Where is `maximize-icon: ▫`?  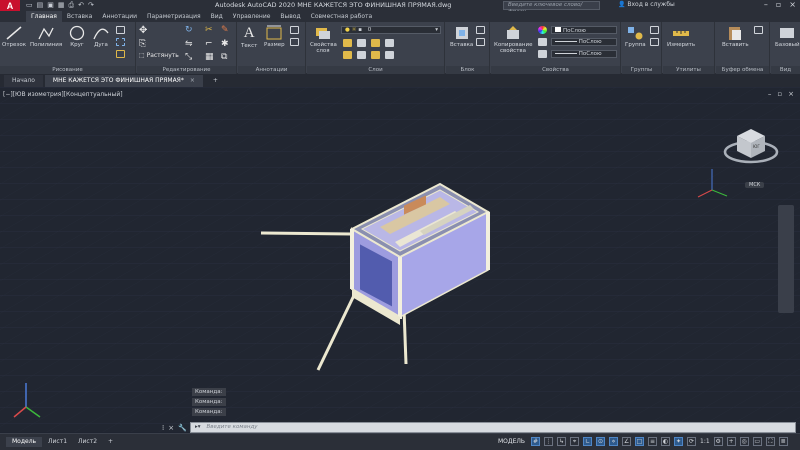 maximize-icon: ▫ is located at coordinates (778, 4).